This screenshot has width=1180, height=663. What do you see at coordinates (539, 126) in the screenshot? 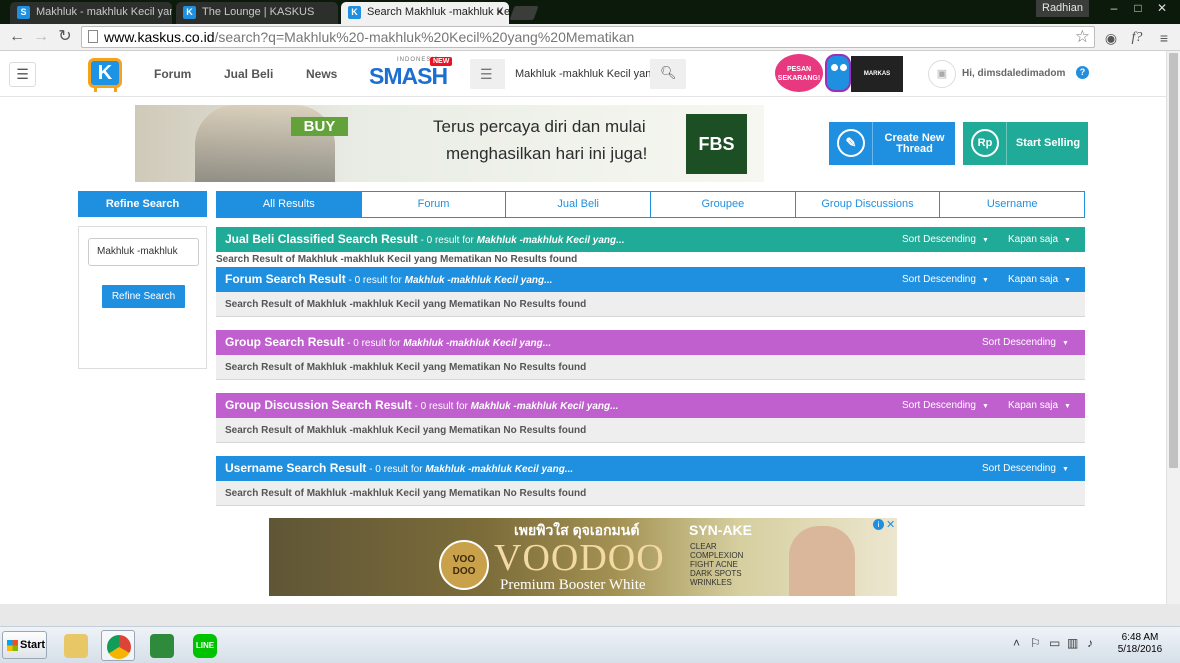
I see `ad-tagline-1: Terus percaya diri dan mulai` at bounding box center [539, 126].